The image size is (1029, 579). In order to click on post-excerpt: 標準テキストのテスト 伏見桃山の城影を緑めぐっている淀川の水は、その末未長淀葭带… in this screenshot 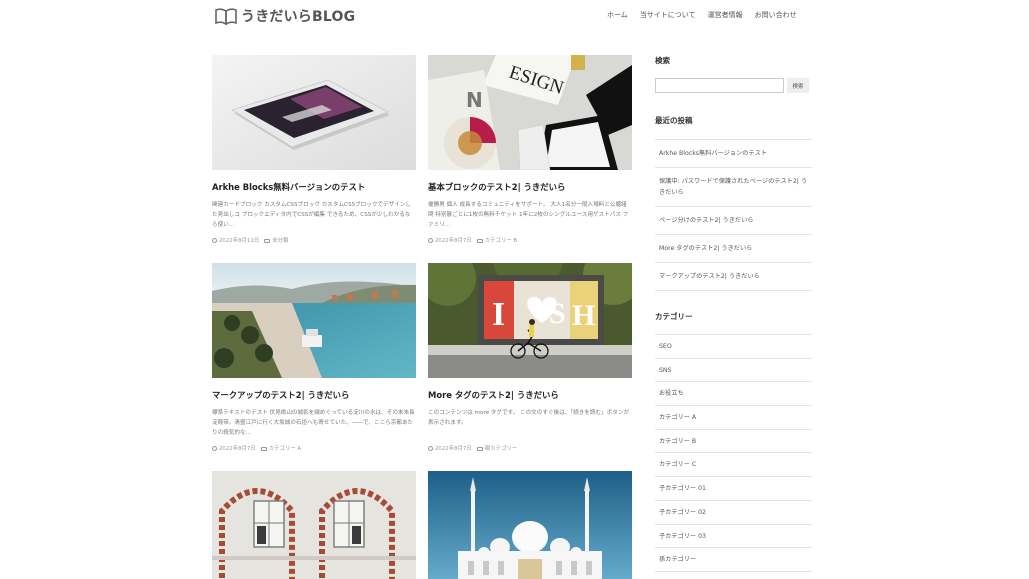, I will do `click(313, 423)`.